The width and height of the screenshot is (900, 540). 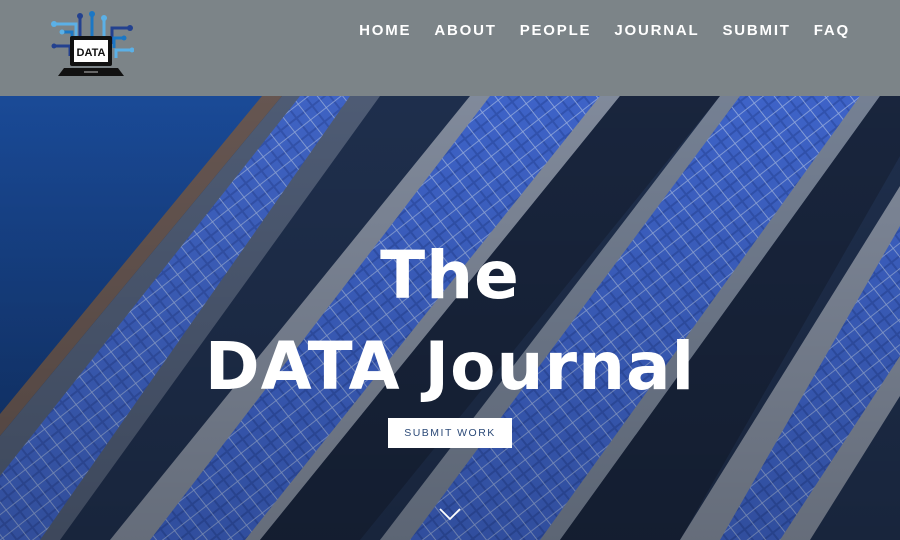 I want to click on submit-work-button: SUBMIT WORK, so click(x=450, y=433).